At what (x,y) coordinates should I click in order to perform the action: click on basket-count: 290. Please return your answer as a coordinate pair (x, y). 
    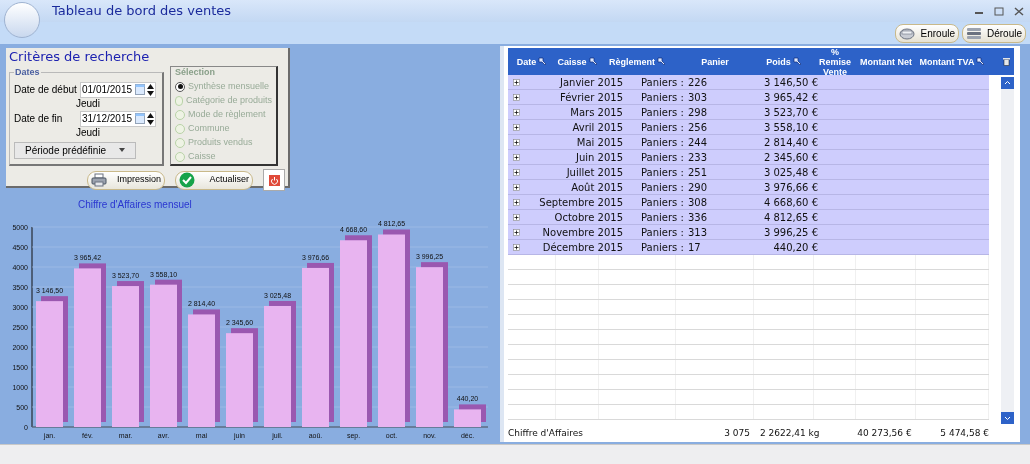
    Looking at the image, I should click on (698, 187).